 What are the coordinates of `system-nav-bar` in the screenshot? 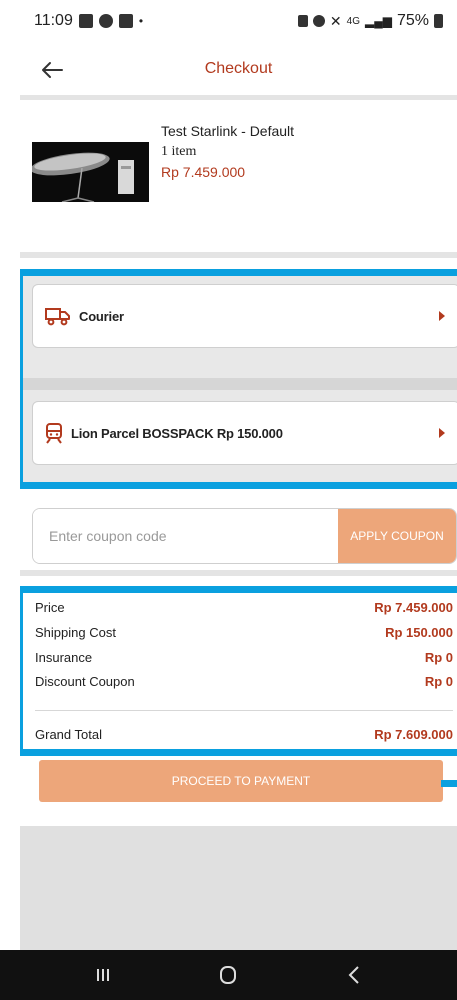 It's located at (228, 975).